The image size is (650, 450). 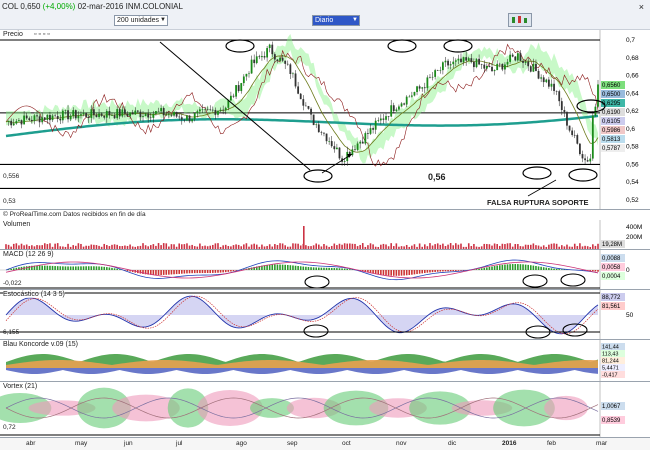 What do you see at coordinates (59, 6) in the screenshot?
I see `price-change: (+4,00%)` at bounding box center [59, 6].